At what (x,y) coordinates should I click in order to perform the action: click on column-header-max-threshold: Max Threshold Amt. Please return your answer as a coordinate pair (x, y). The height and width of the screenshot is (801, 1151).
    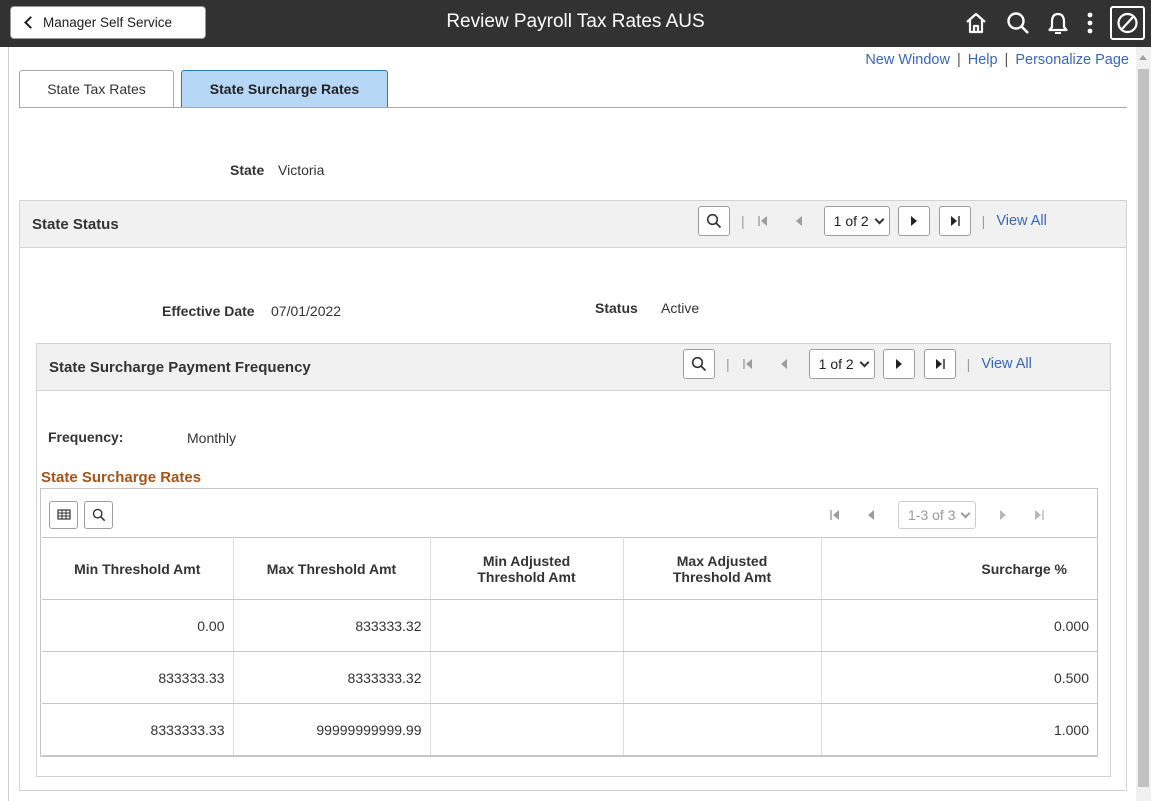
    Looking at the image, I should click on (332, 568).